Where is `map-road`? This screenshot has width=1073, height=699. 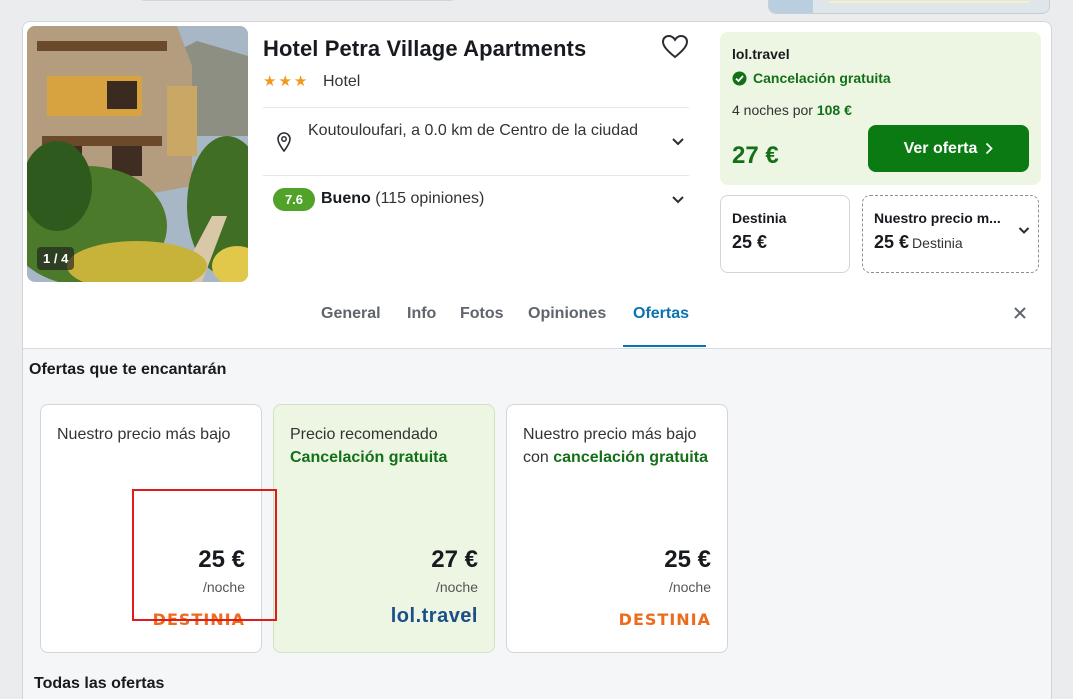 map-road is located at coordinates (929, 2).